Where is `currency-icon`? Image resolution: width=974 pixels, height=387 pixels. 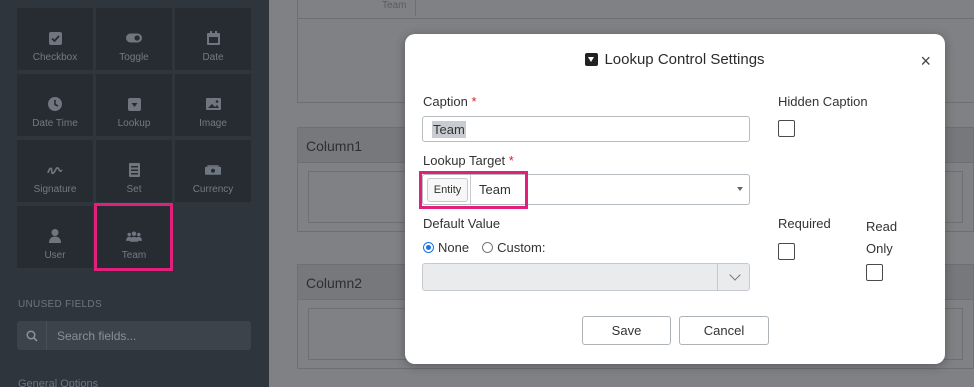
currency-icon is located at coordinates (213, 170).